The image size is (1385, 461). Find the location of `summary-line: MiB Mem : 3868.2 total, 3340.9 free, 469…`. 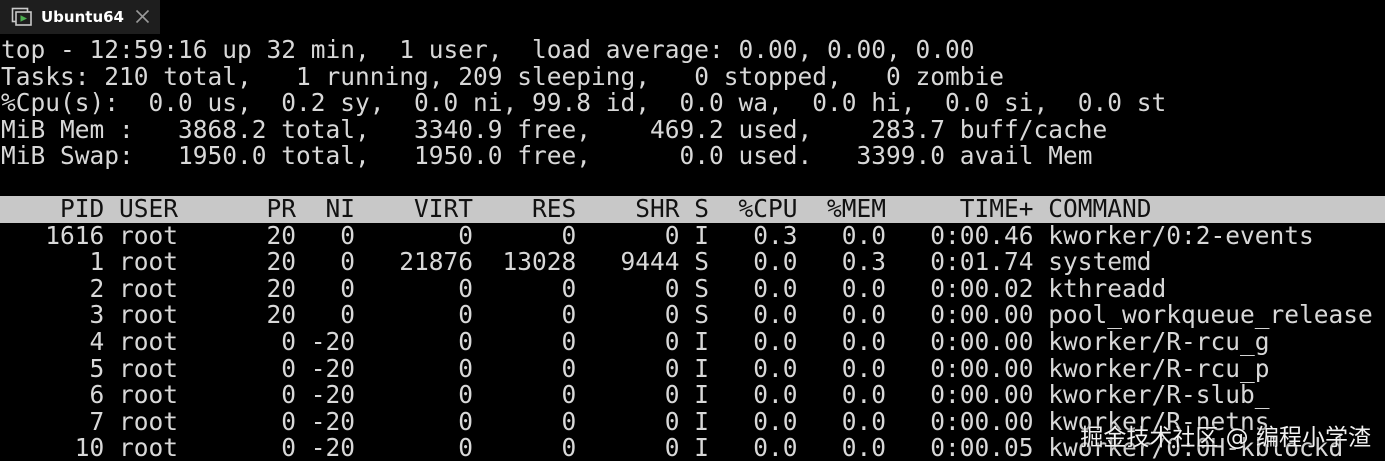

summary-line: MiB Mem : 3868.2 total, 3340.9 free, 469… is located at coordinates (554, 129).